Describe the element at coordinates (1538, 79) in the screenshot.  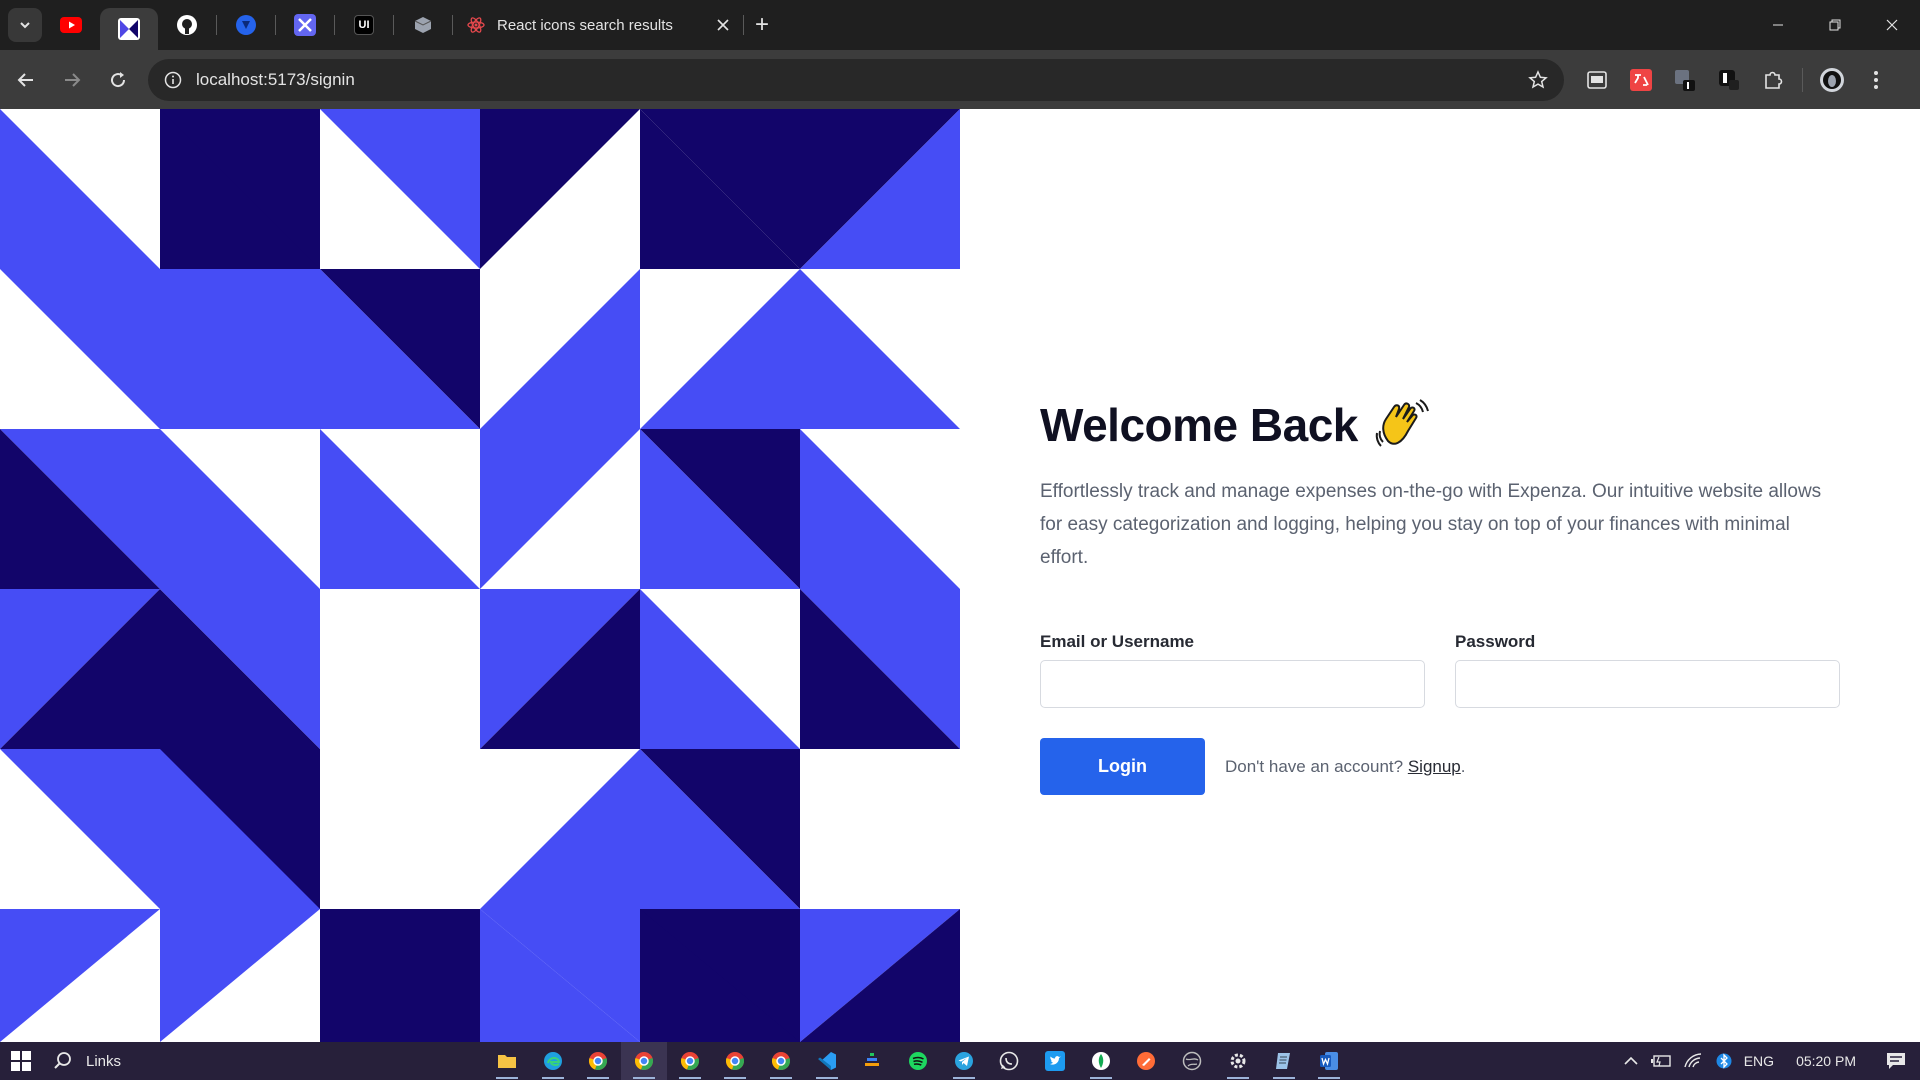
I see `star-icon` at that location.